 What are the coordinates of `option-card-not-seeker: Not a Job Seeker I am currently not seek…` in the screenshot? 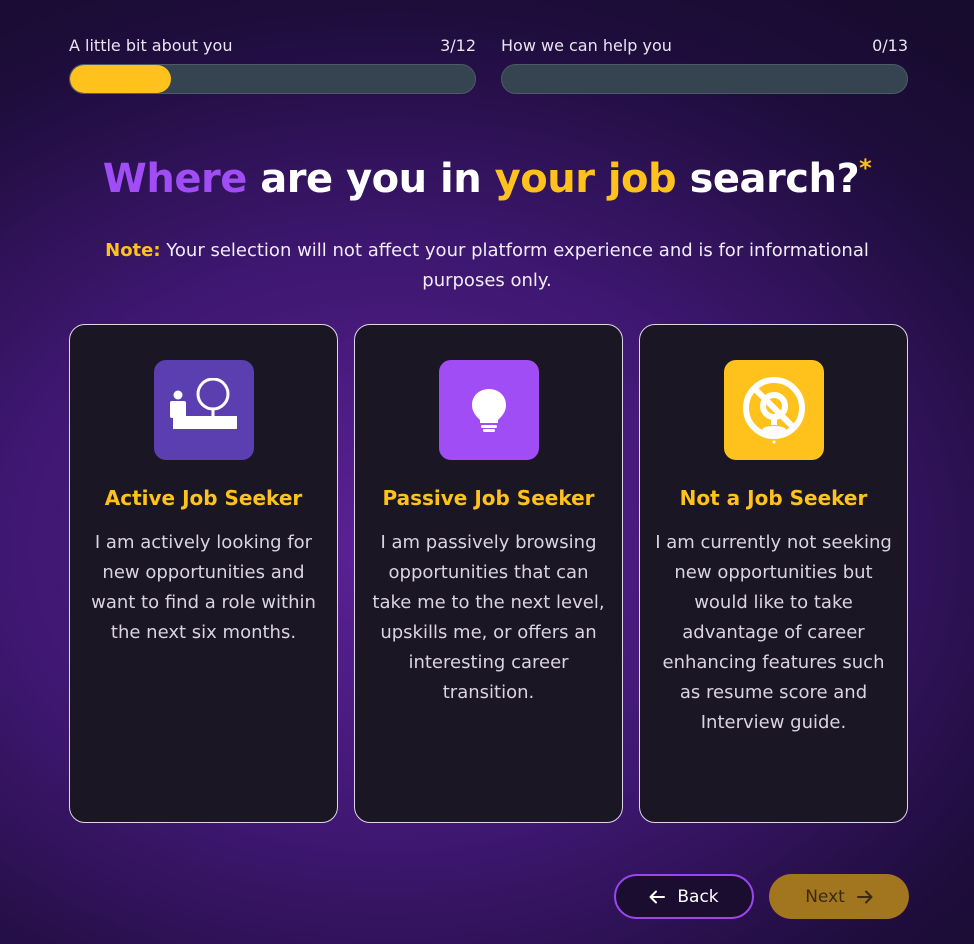 It's located at (773, 573).